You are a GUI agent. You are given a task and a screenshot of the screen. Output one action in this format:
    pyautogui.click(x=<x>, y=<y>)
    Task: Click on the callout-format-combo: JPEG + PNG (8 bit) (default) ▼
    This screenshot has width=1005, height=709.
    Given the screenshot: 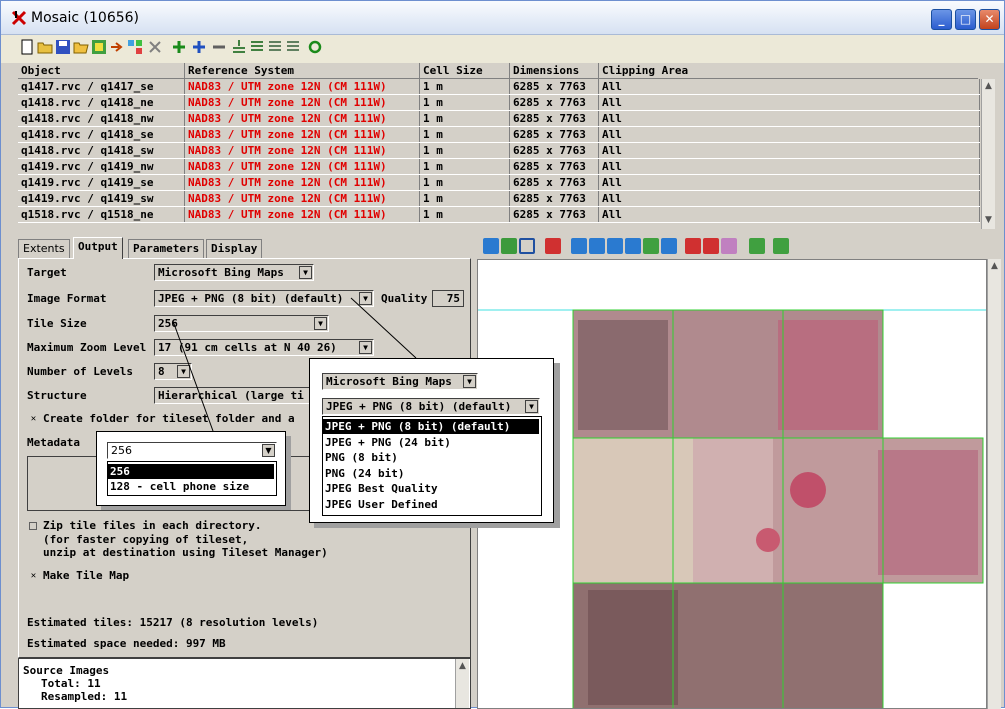 What is the action you would take?
    pyautogui.click(x=431, y=406)
    